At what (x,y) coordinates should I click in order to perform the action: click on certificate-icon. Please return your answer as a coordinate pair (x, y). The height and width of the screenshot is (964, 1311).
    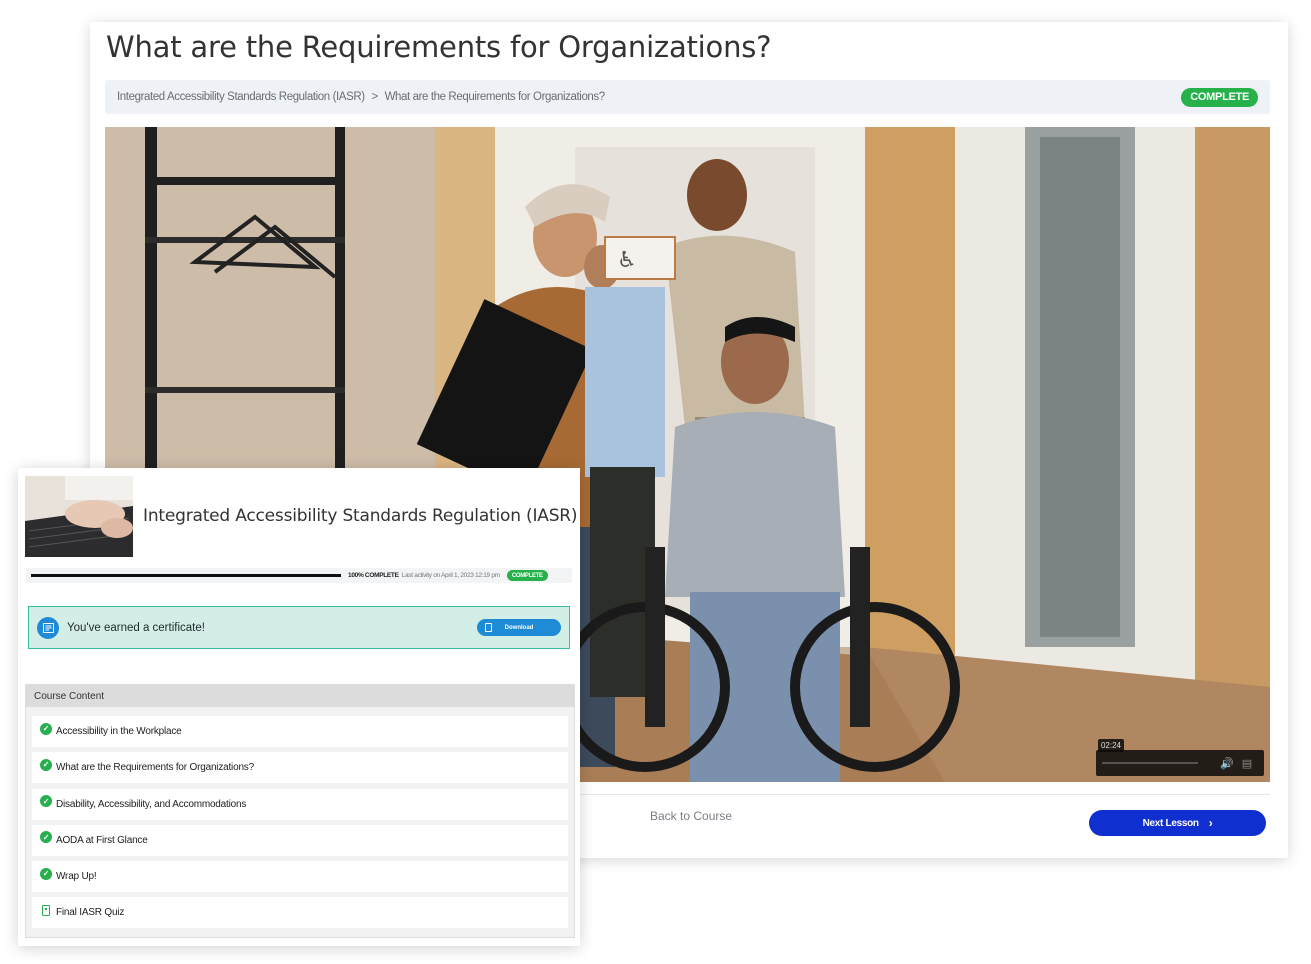
    Looking at the image, I should click on (48, 627).